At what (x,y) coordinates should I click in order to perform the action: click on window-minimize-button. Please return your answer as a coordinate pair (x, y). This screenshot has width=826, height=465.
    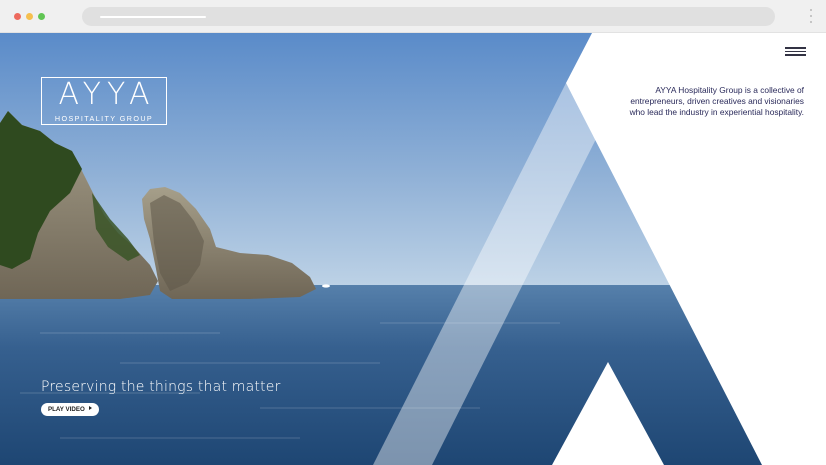
    Looking at the image, I should click on (29, 16).